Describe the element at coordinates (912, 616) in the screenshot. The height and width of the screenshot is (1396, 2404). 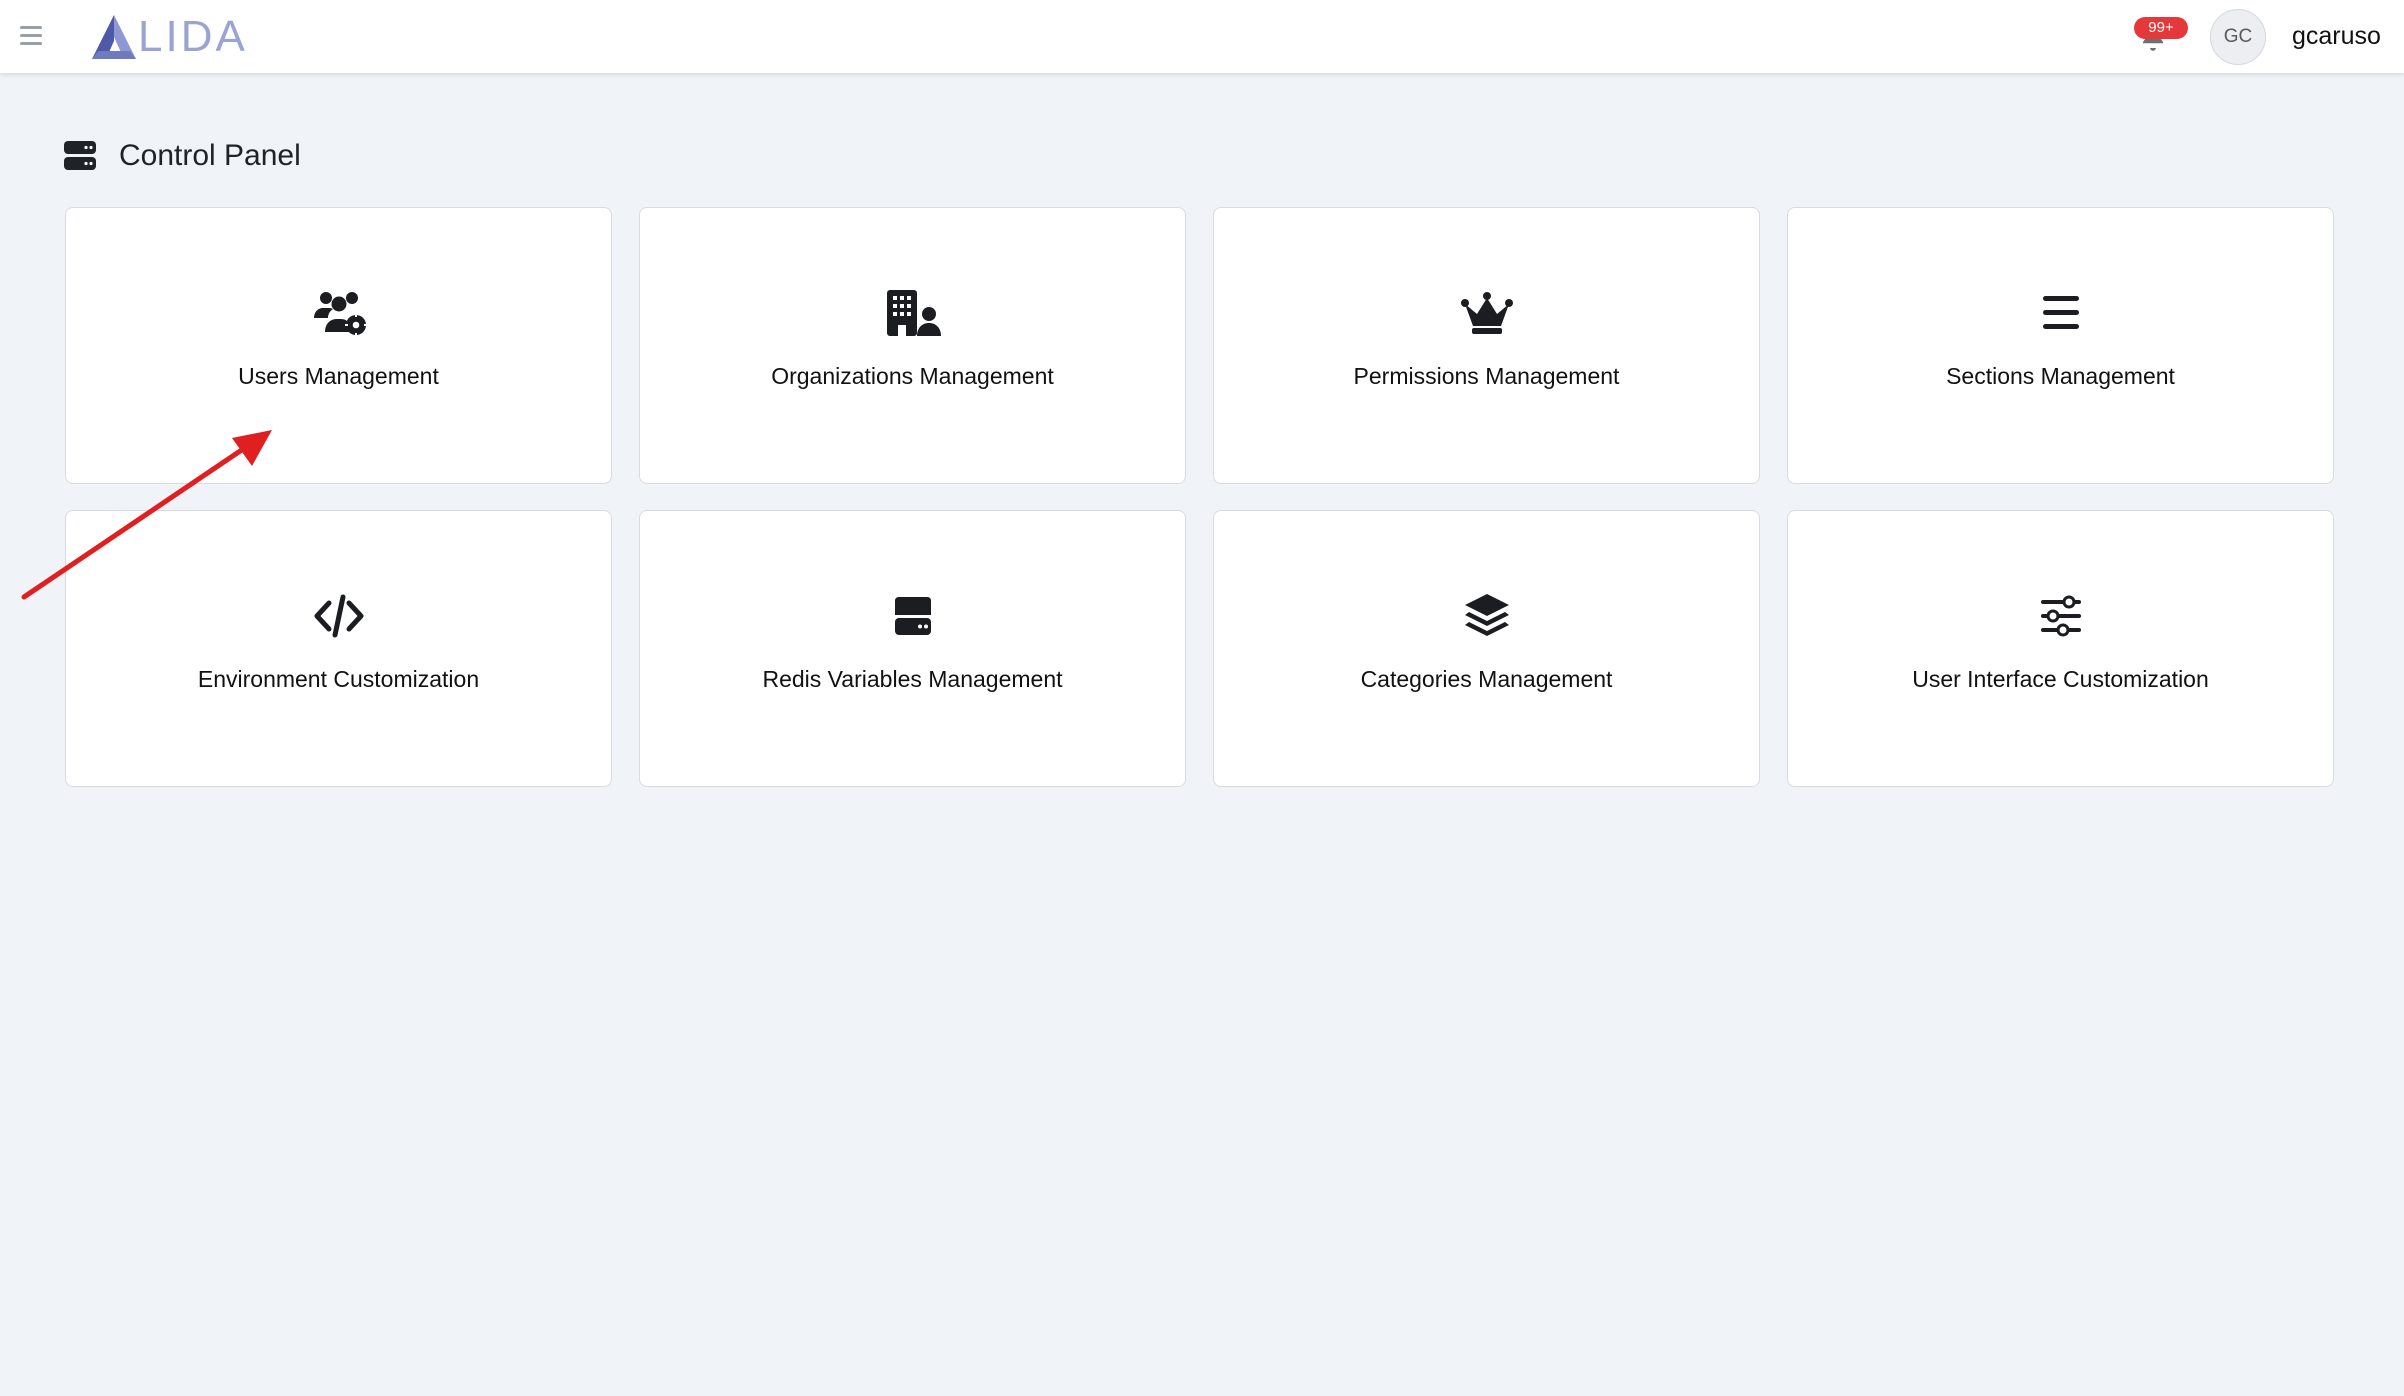
I see `hard-drive-icon` at that location.